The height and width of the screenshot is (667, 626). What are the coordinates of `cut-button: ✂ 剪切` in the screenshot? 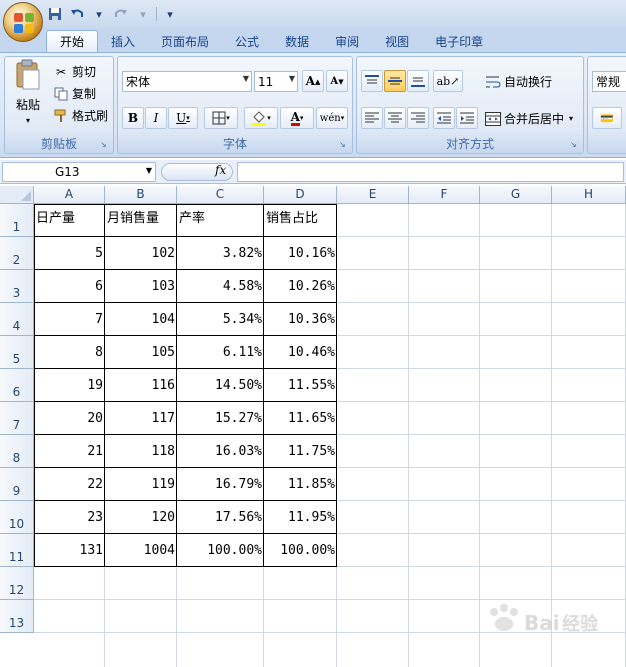 It's located at (74, 71).